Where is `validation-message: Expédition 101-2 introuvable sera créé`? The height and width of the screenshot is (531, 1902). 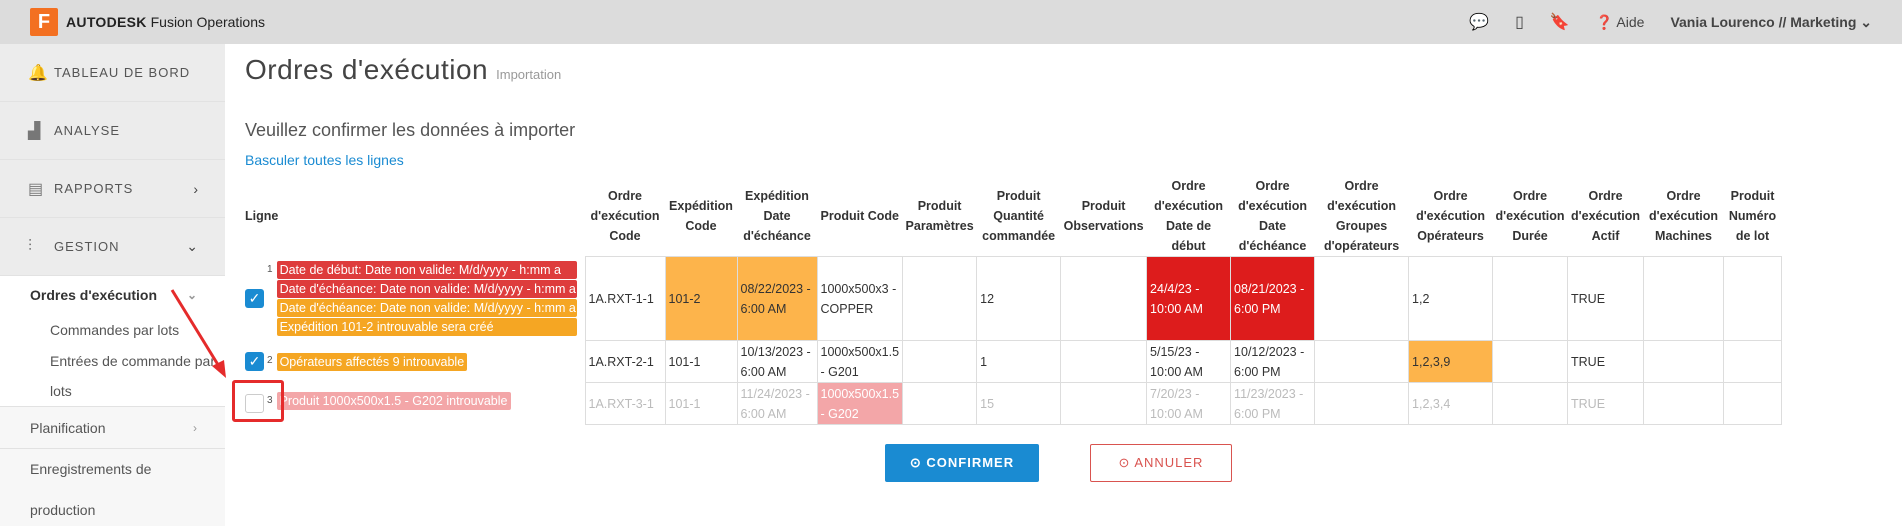 validation-message: Expédition 101-2 introuvable sera créé is located at coordinates (426, 327).